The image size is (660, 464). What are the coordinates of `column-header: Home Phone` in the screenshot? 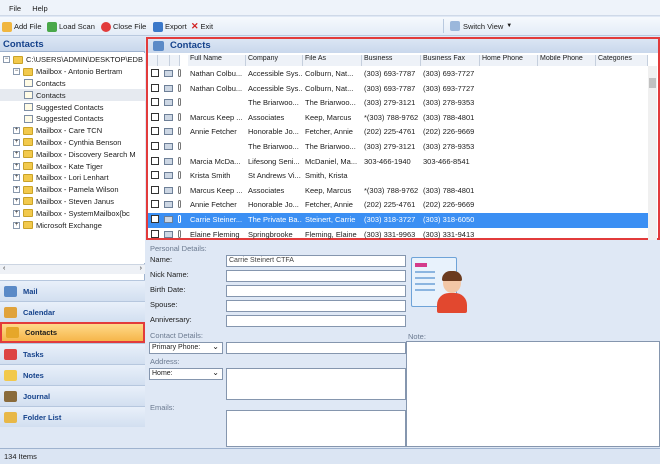 It's located at (509, 60).